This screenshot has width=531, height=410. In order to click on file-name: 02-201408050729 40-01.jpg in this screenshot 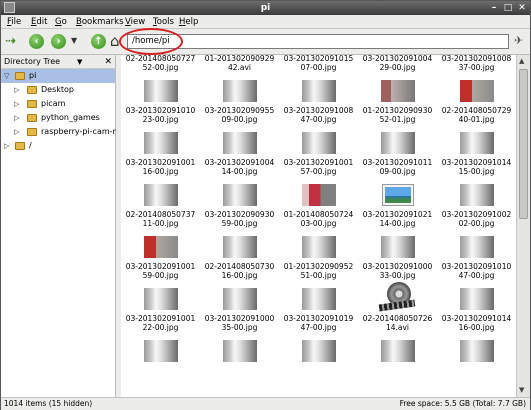, I will do `click(476, 115)`.